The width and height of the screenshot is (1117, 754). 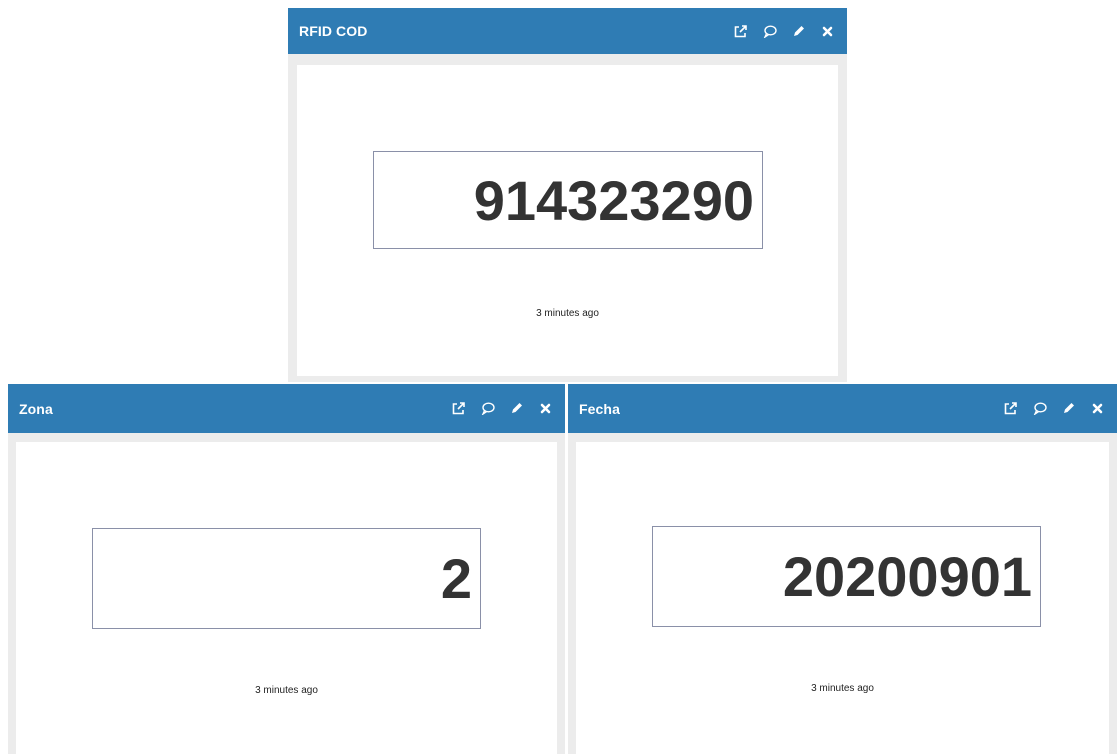 What do you see at coordinates (567, 31) in the screenshot?
I see `widget-header: RFID COD` at bounding box center [567, 31].